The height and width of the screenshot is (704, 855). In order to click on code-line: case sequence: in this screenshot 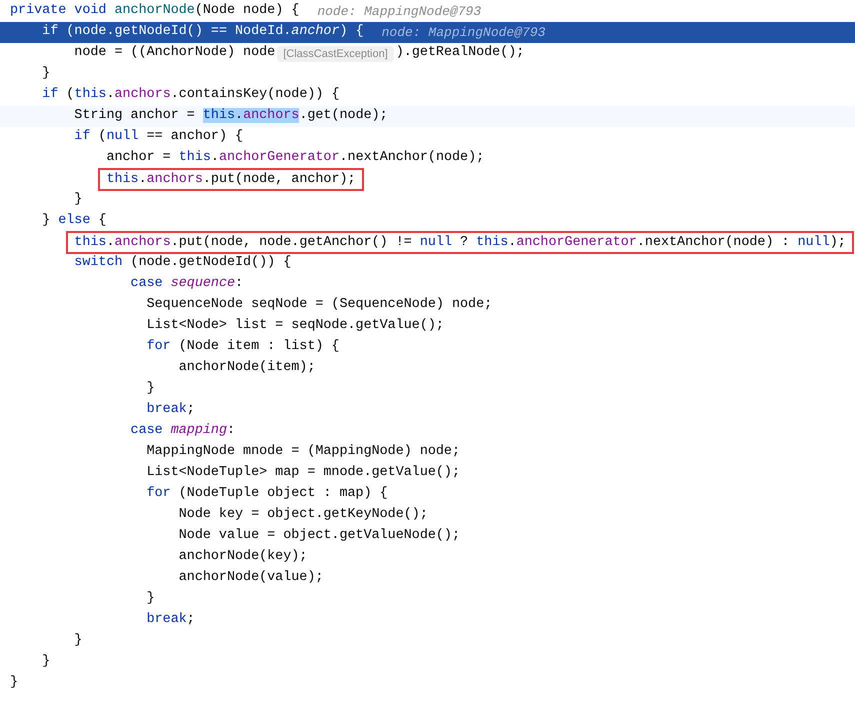, I will do `click(187, 284)`.